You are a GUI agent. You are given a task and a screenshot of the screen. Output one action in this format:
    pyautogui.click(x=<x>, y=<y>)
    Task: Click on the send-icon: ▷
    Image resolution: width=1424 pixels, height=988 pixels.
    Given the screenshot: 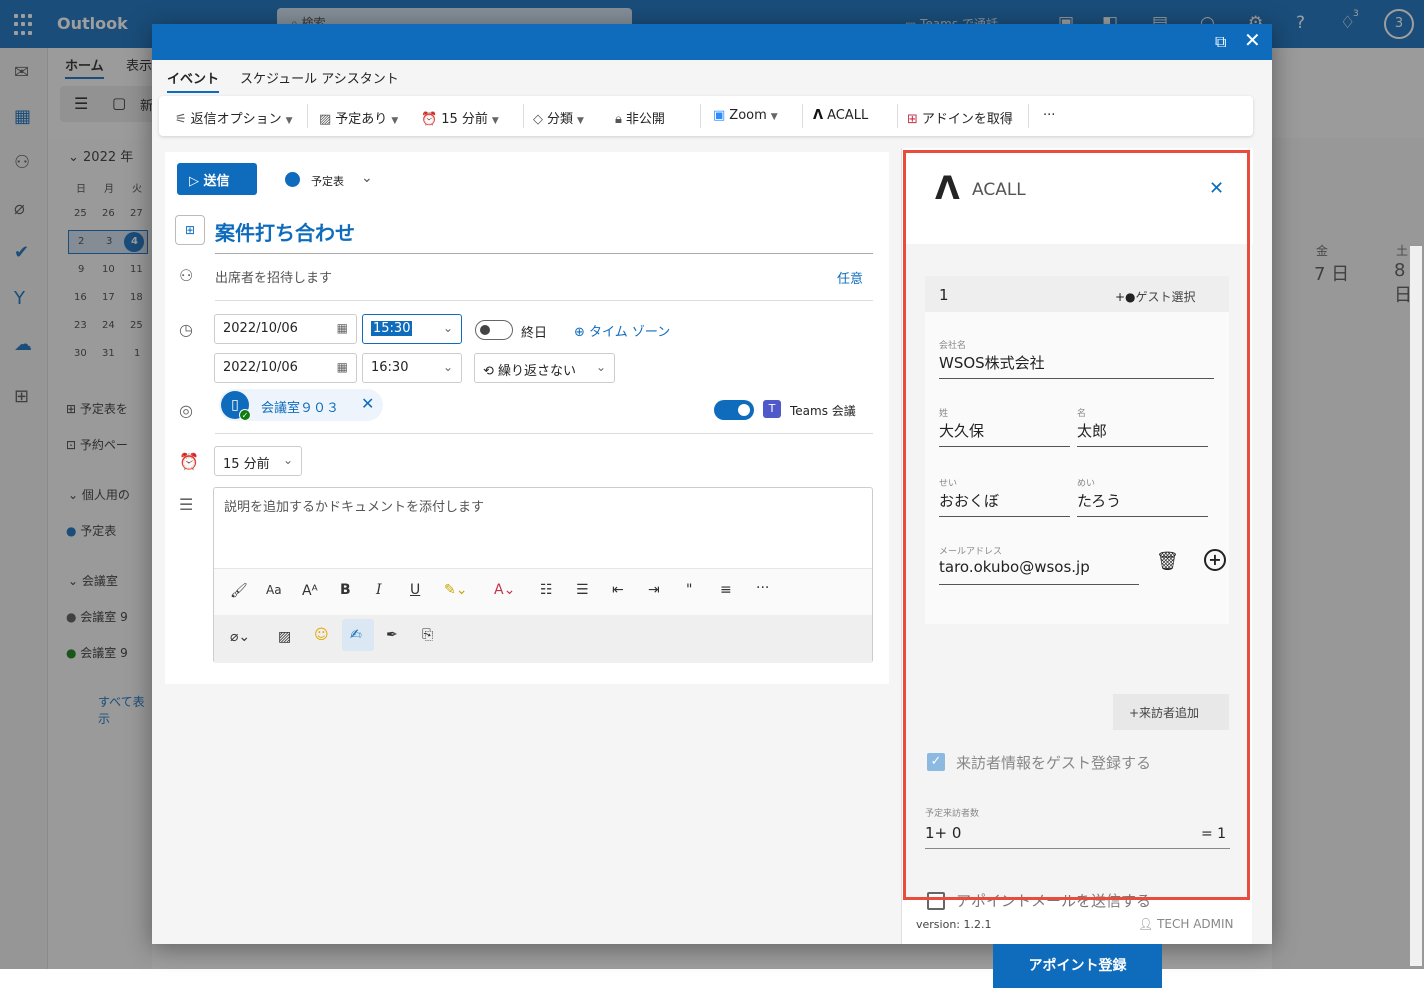 What is the action you would take?
    pyautogui.click(x=196, y=181)
    